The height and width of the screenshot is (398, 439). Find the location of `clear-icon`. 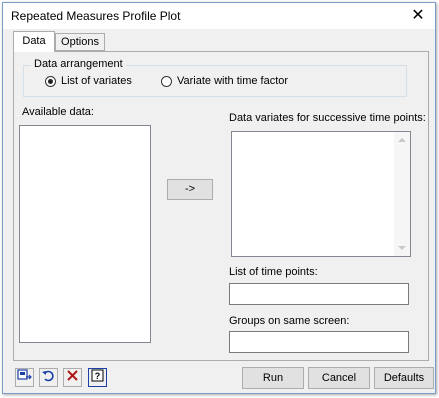

clear-icon is located at coordinates (72, 377).